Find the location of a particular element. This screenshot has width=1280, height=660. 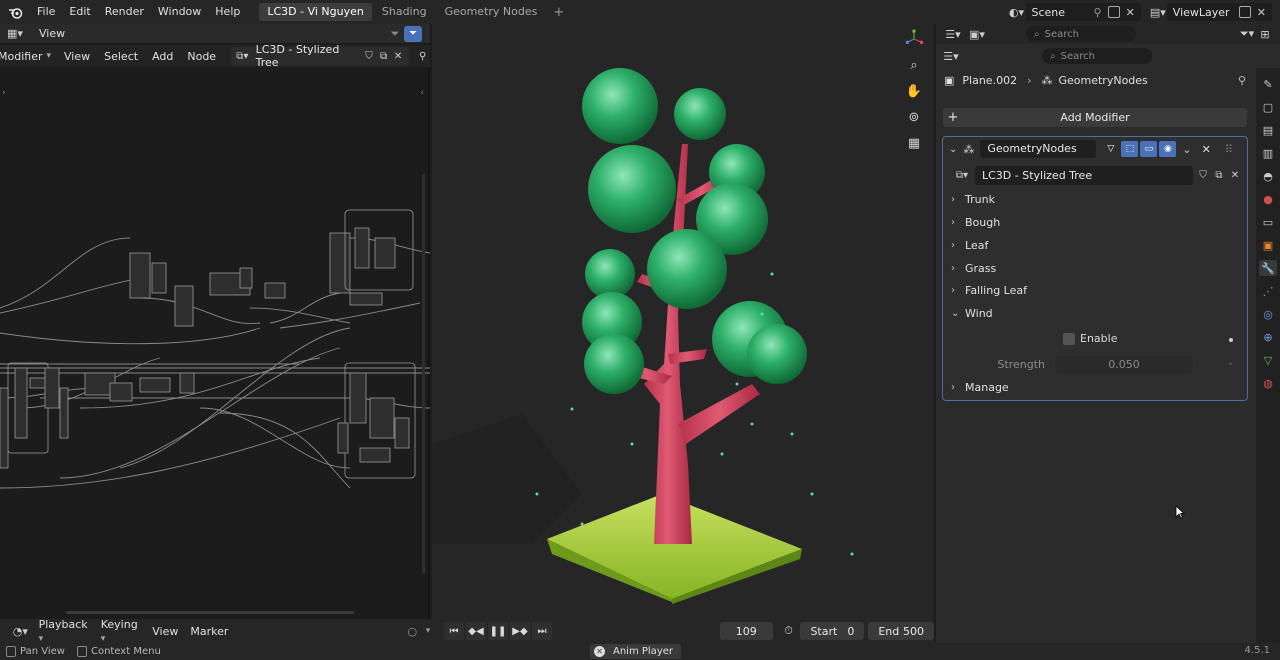

collection-icon: ▭ is located at coordinates (1268, 222).